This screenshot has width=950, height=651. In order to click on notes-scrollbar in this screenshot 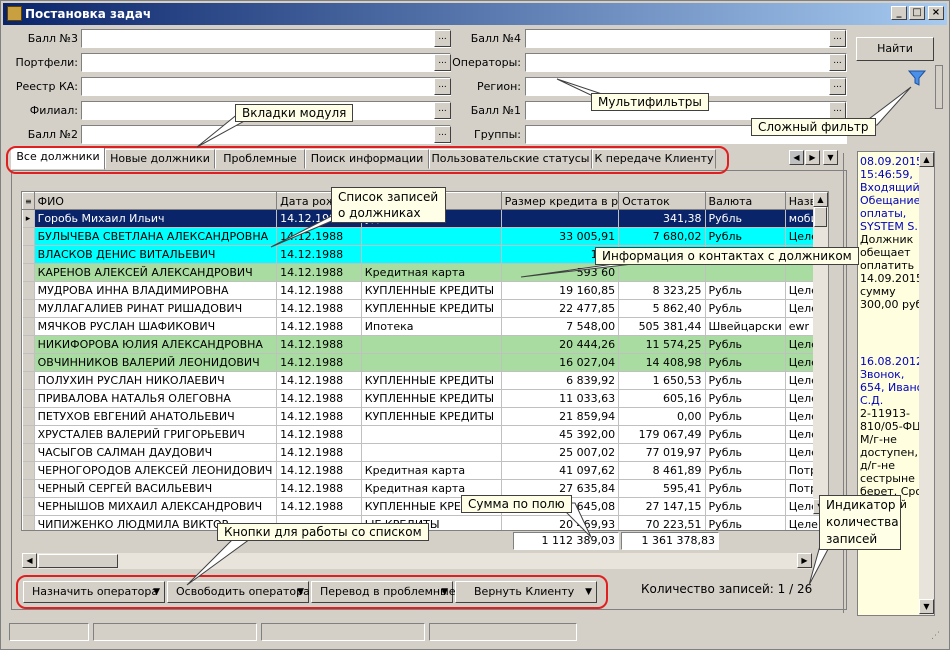, I will do `click(926, 383)`.